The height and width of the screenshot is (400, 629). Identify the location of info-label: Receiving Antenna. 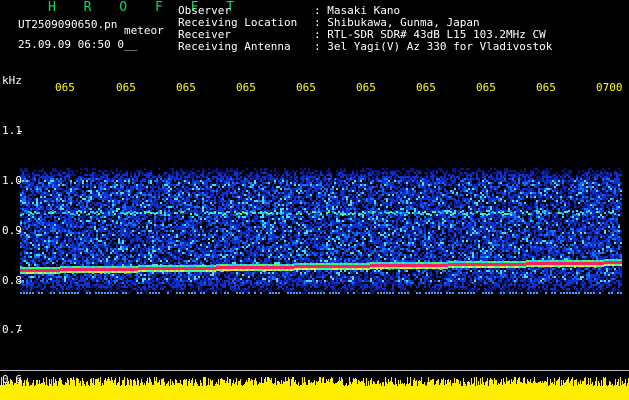
(234, 46).